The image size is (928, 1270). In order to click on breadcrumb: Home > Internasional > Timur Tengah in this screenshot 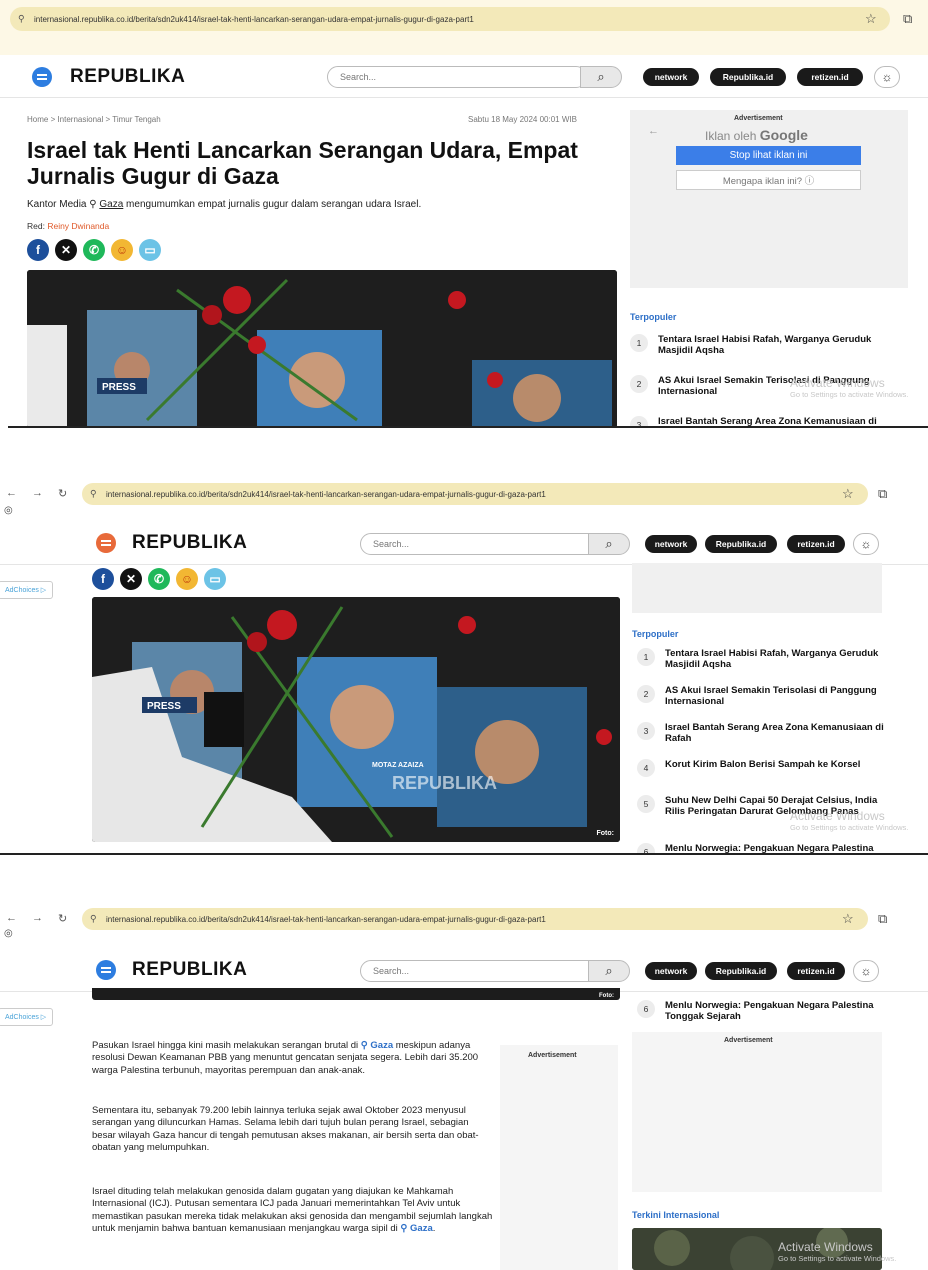, I will do `click(94, 119)`.